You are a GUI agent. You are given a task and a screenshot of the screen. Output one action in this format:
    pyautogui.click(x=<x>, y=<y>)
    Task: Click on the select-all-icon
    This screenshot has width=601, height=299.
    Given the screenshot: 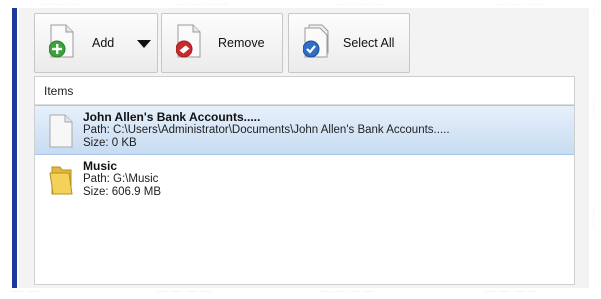 What is the action you would take?
    pyautogui.click(x=316, y=41)
    